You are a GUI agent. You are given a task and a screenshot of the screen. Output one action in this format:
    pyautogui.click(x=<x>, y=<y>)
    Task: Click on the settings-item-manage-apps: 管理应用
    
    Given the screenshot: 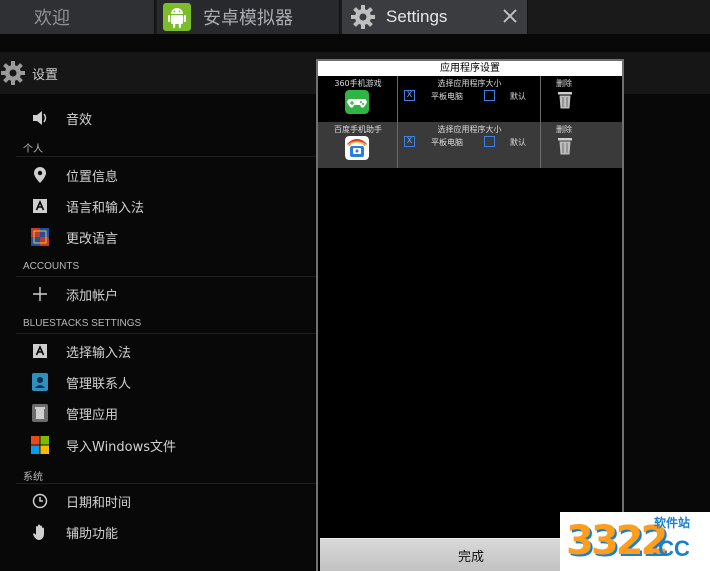 What is the action you would take?
    pyautogui.click(x=160, y=413)
    